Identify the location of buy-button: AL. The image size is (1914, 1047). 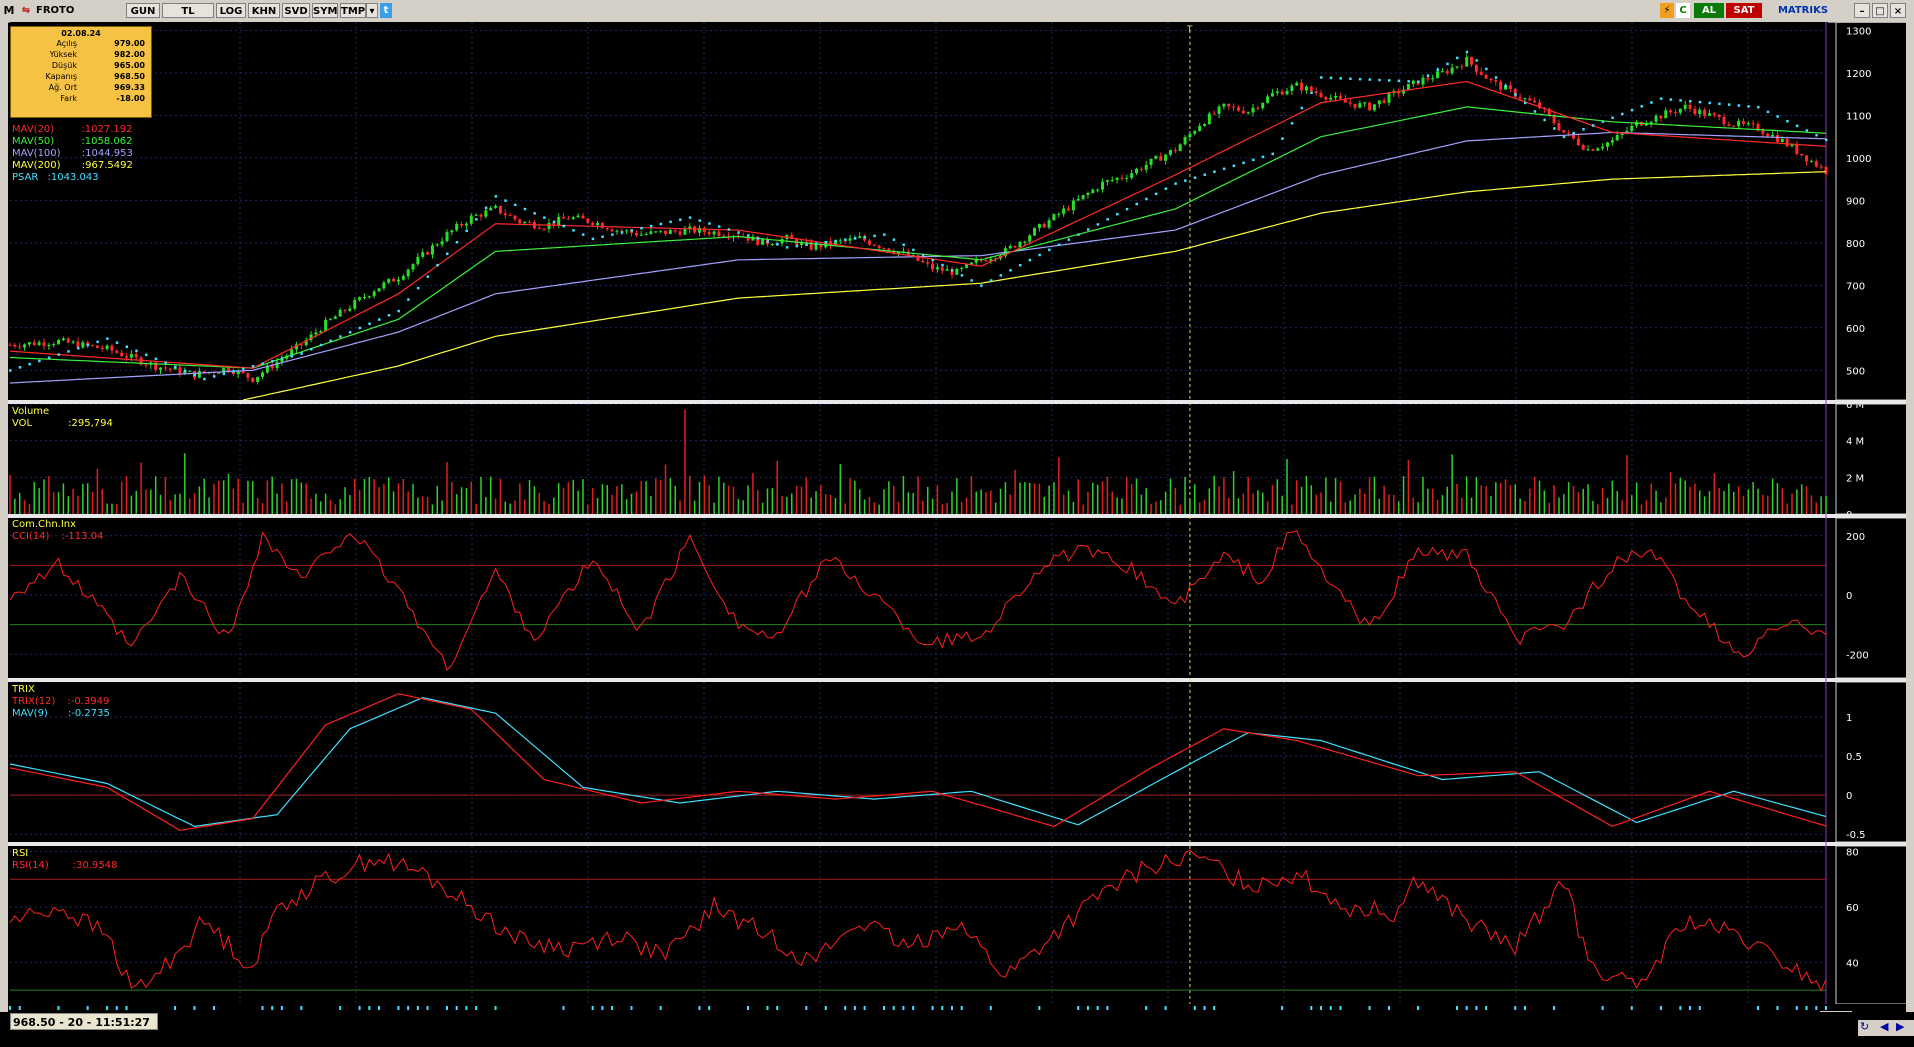
(1709, 10).